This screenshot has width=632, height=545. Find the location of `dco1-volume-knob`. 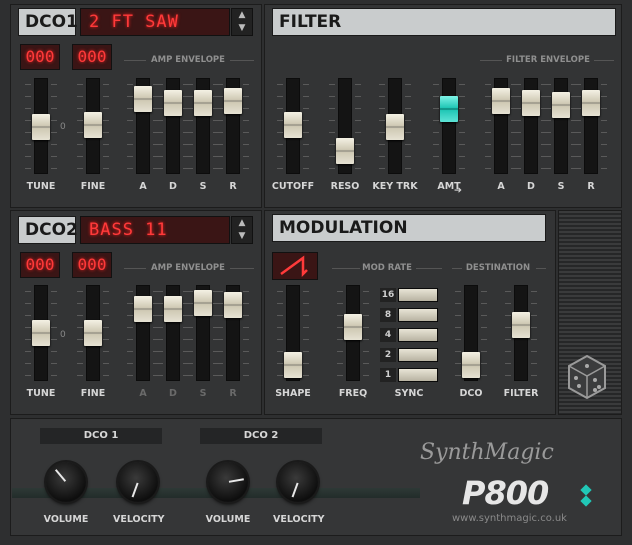

dco1-volume-knob is located at coordinates (66, 482).